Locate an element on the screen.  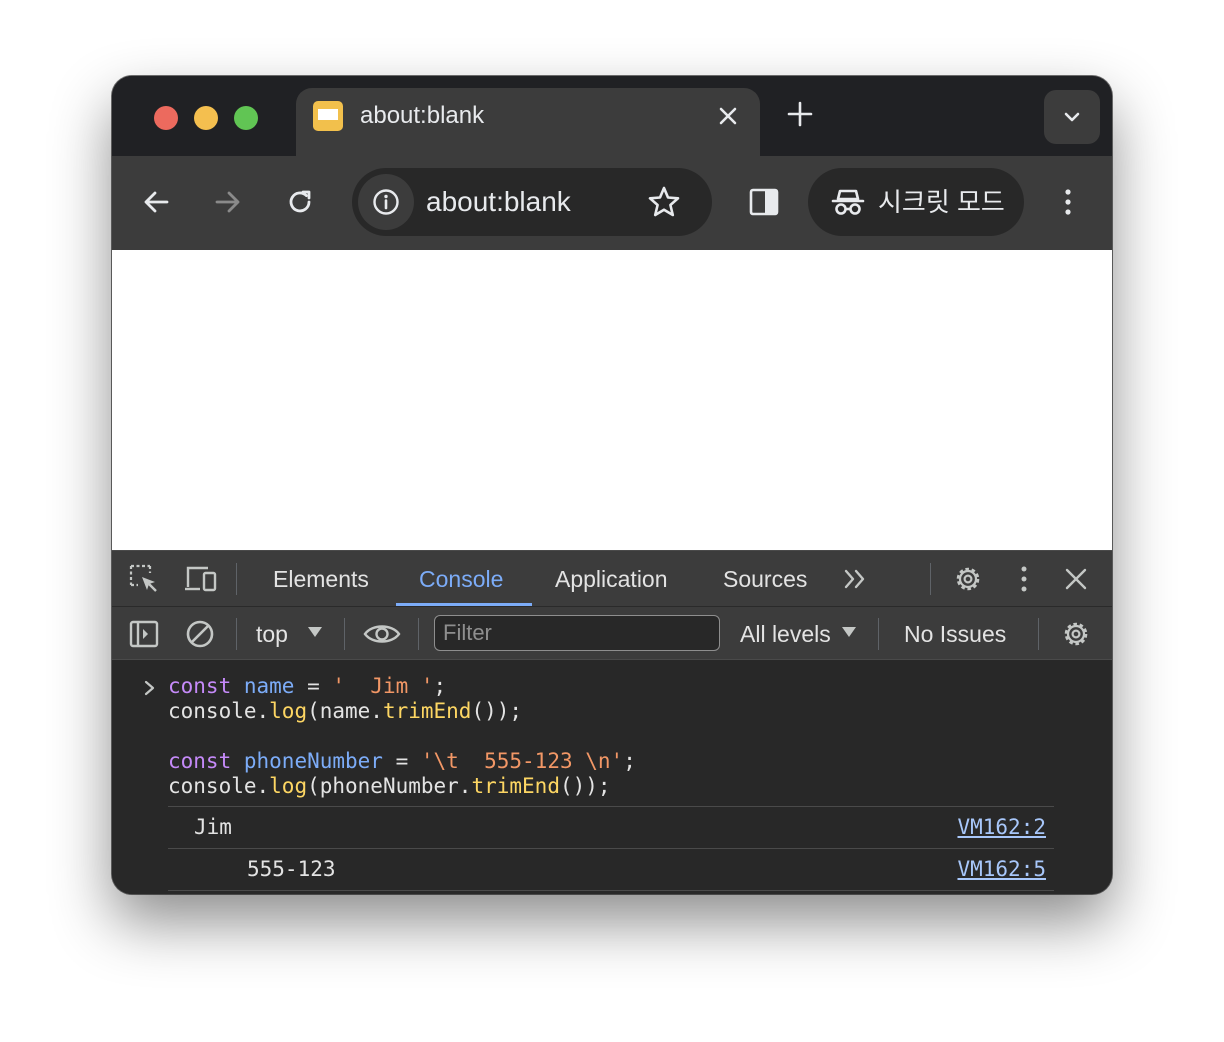
code-line: const name = ' Jim '; is located at coordinates (307, 686).